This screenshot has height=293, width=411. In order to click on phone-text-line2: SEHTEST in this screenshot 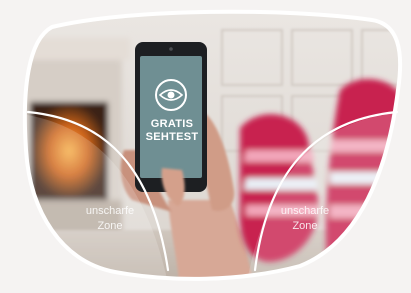, I will do `click(172, 137)`.